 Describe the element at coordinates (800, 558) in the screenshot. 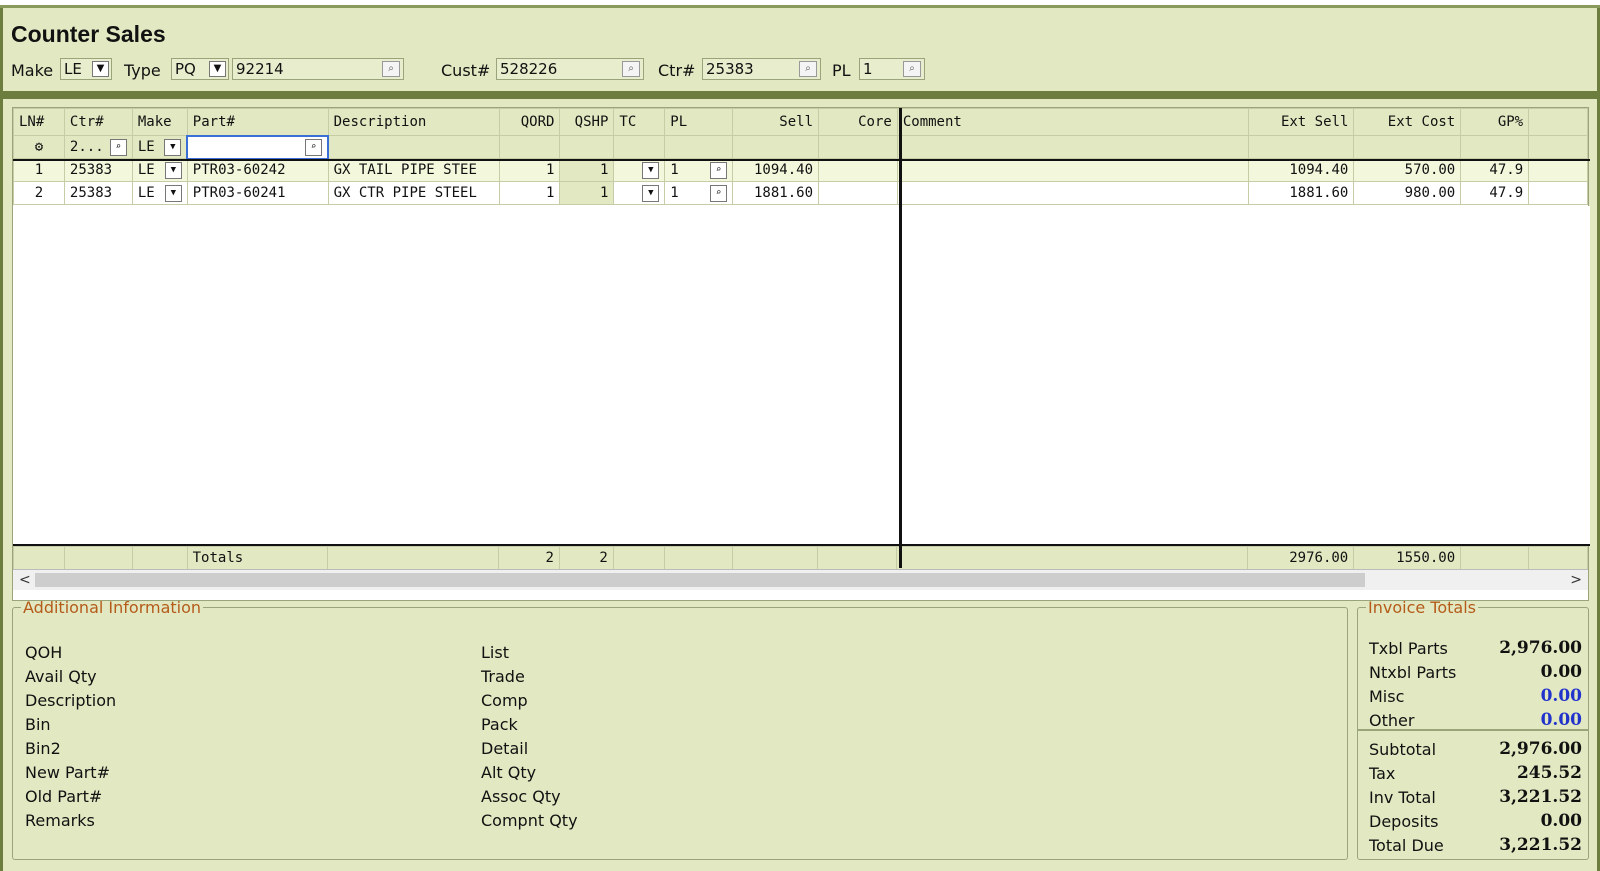

I see `totals-row: Totals 2 2 2976.00 1550.00` at that location.